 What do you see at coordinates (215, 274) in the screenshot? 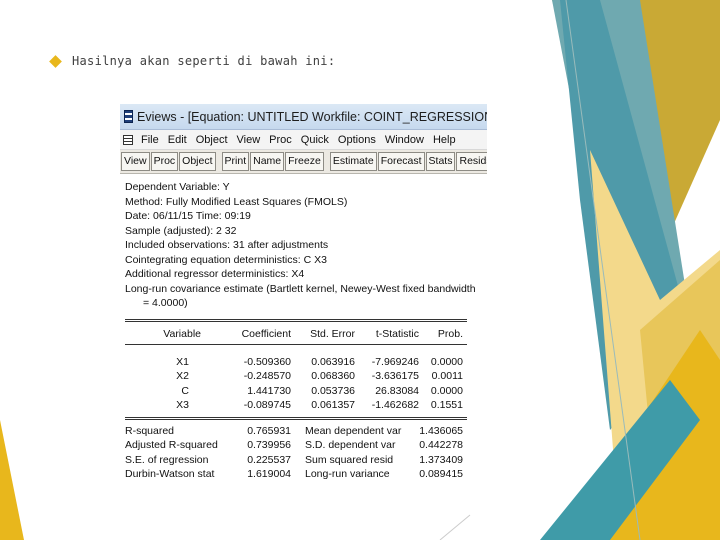
I see `header-line: Additional regressor deterministics: X4` at bounding box center [215, 274].